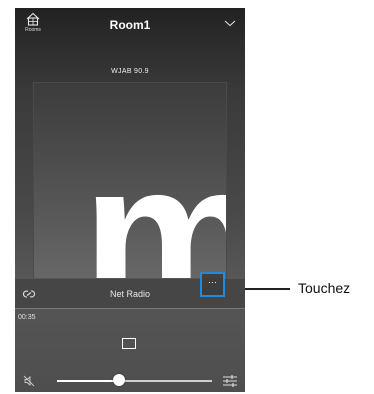 The width and height of the screenshot is (374, 394). I want to click on volume-slider-thumb, so click(119, 380).